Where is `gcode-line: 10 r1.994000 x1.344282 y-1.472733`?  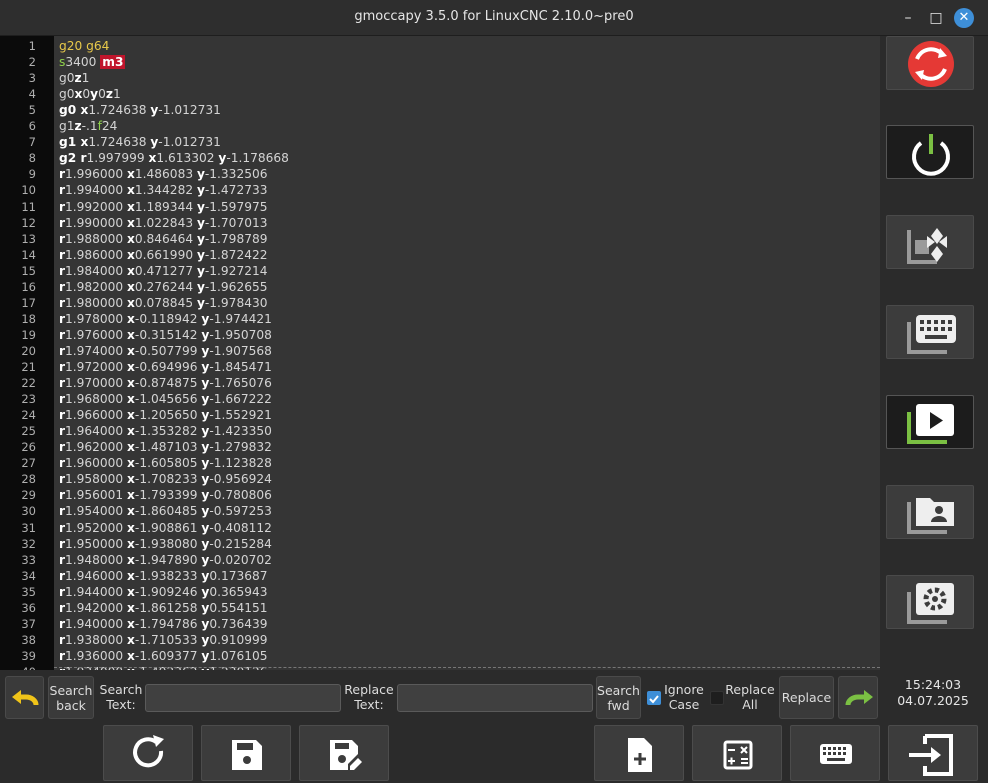 gcode-line: 10 r1.994000 x1.344282 y-1.472733 is located at coordinates (440, 190).